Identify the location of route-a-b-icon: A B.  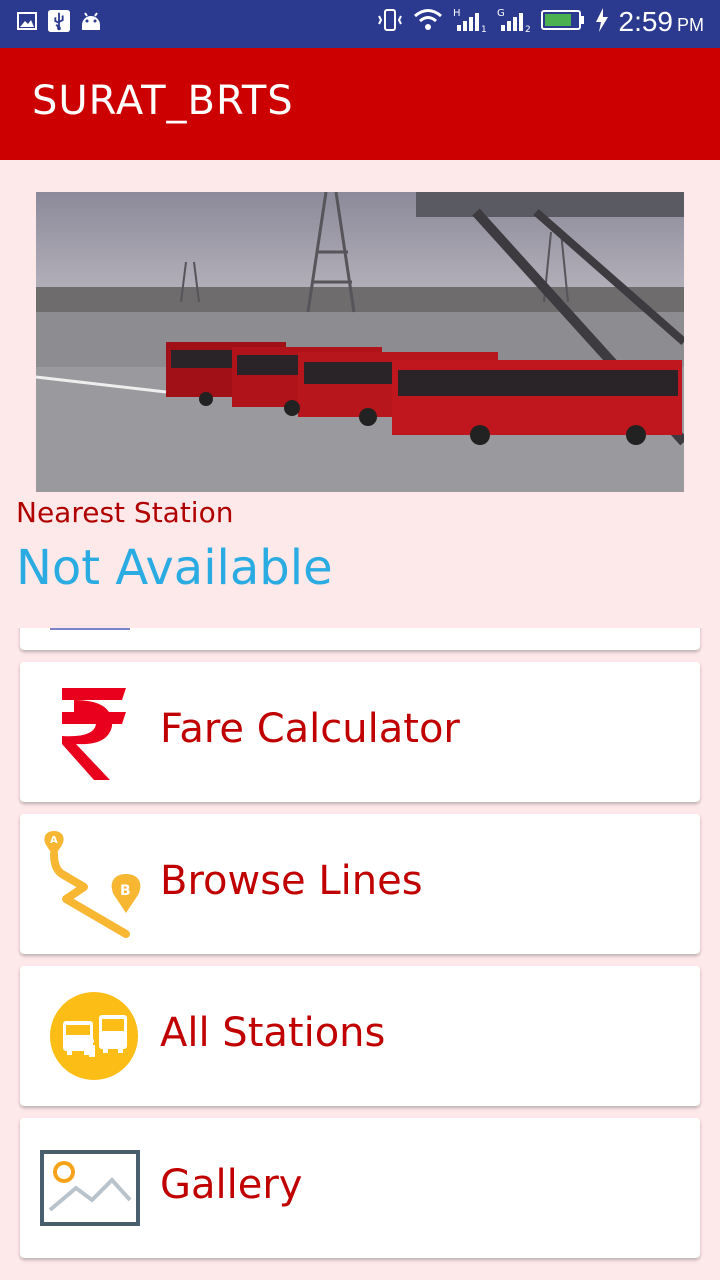
(94, 884).